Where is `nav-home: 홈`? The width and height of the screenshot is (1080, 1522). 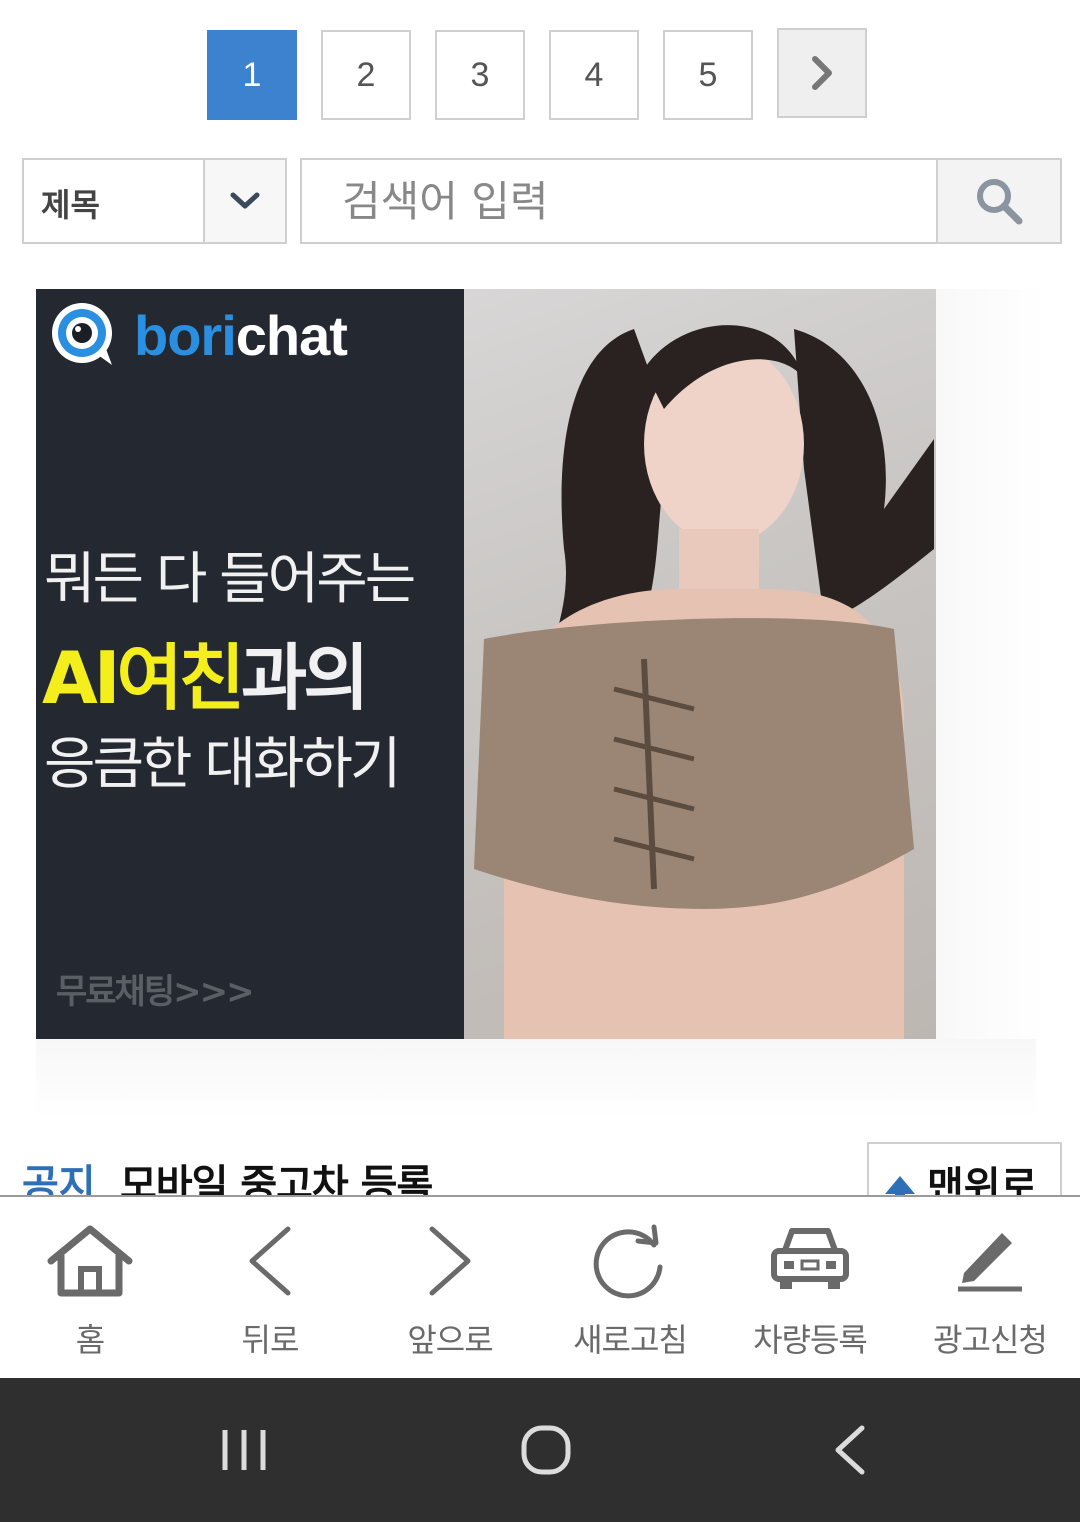
nav-home: 홈 is located at coordinates (90, 1288).